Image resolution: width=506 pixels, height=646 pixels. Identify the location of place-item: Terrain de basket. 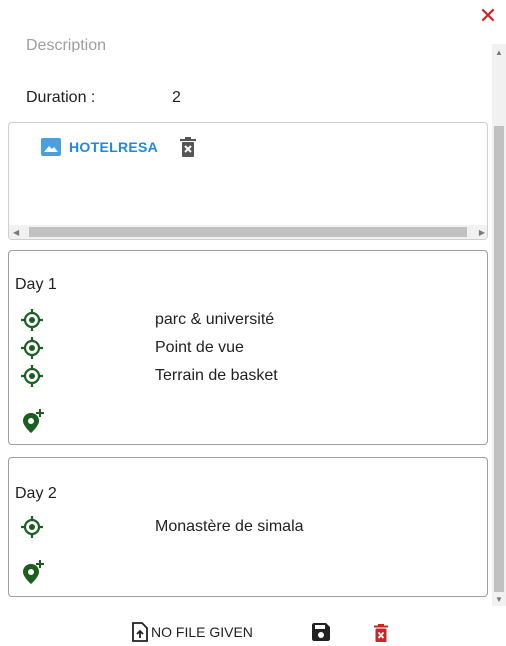
(149, 376).